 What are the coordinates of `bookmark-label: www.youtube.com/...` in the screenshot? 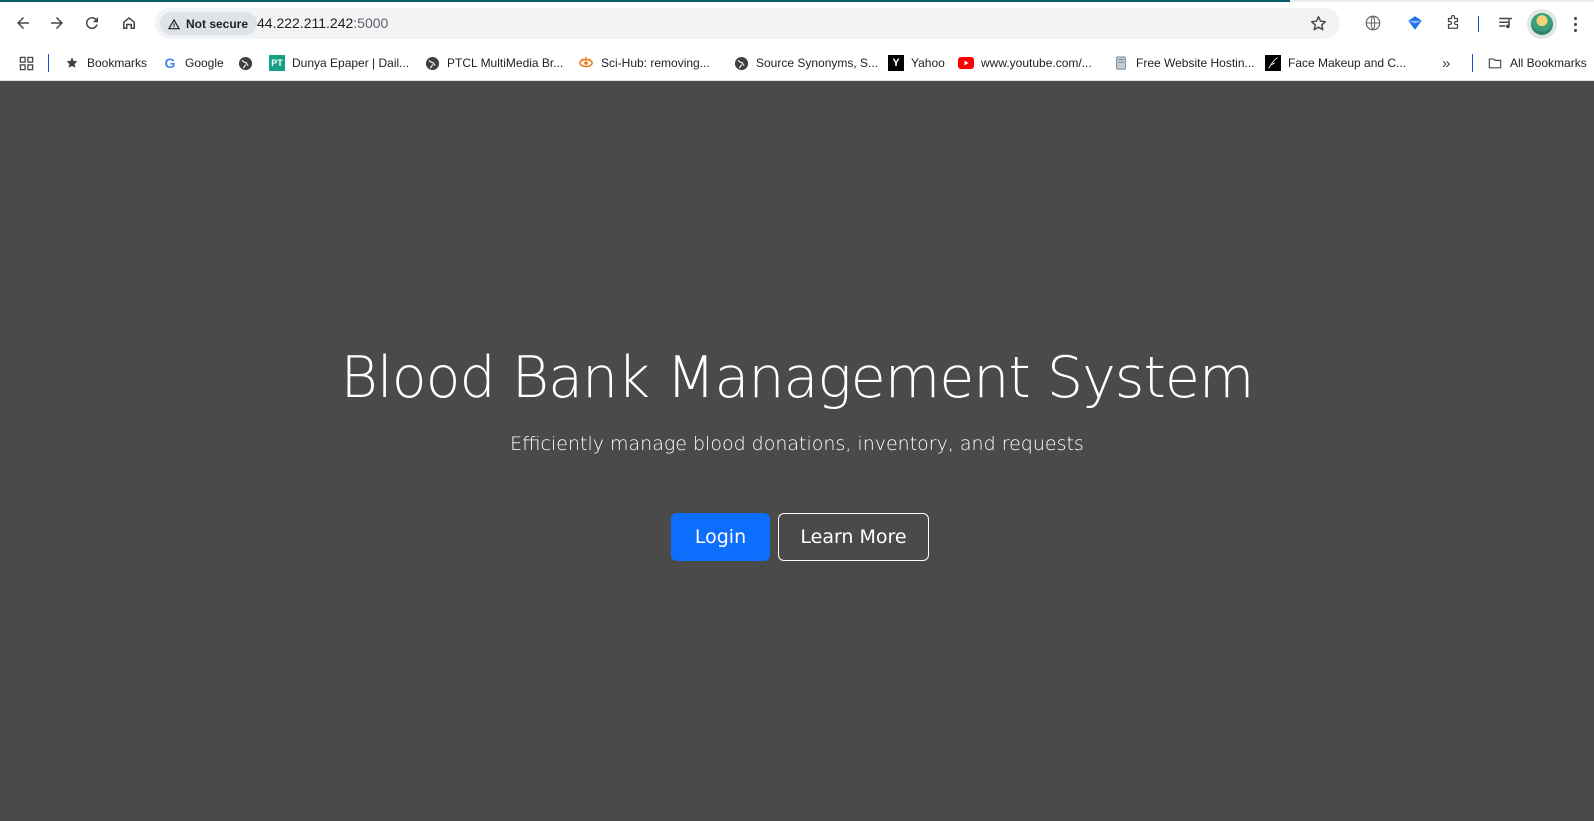 It's located at (1036, 63).